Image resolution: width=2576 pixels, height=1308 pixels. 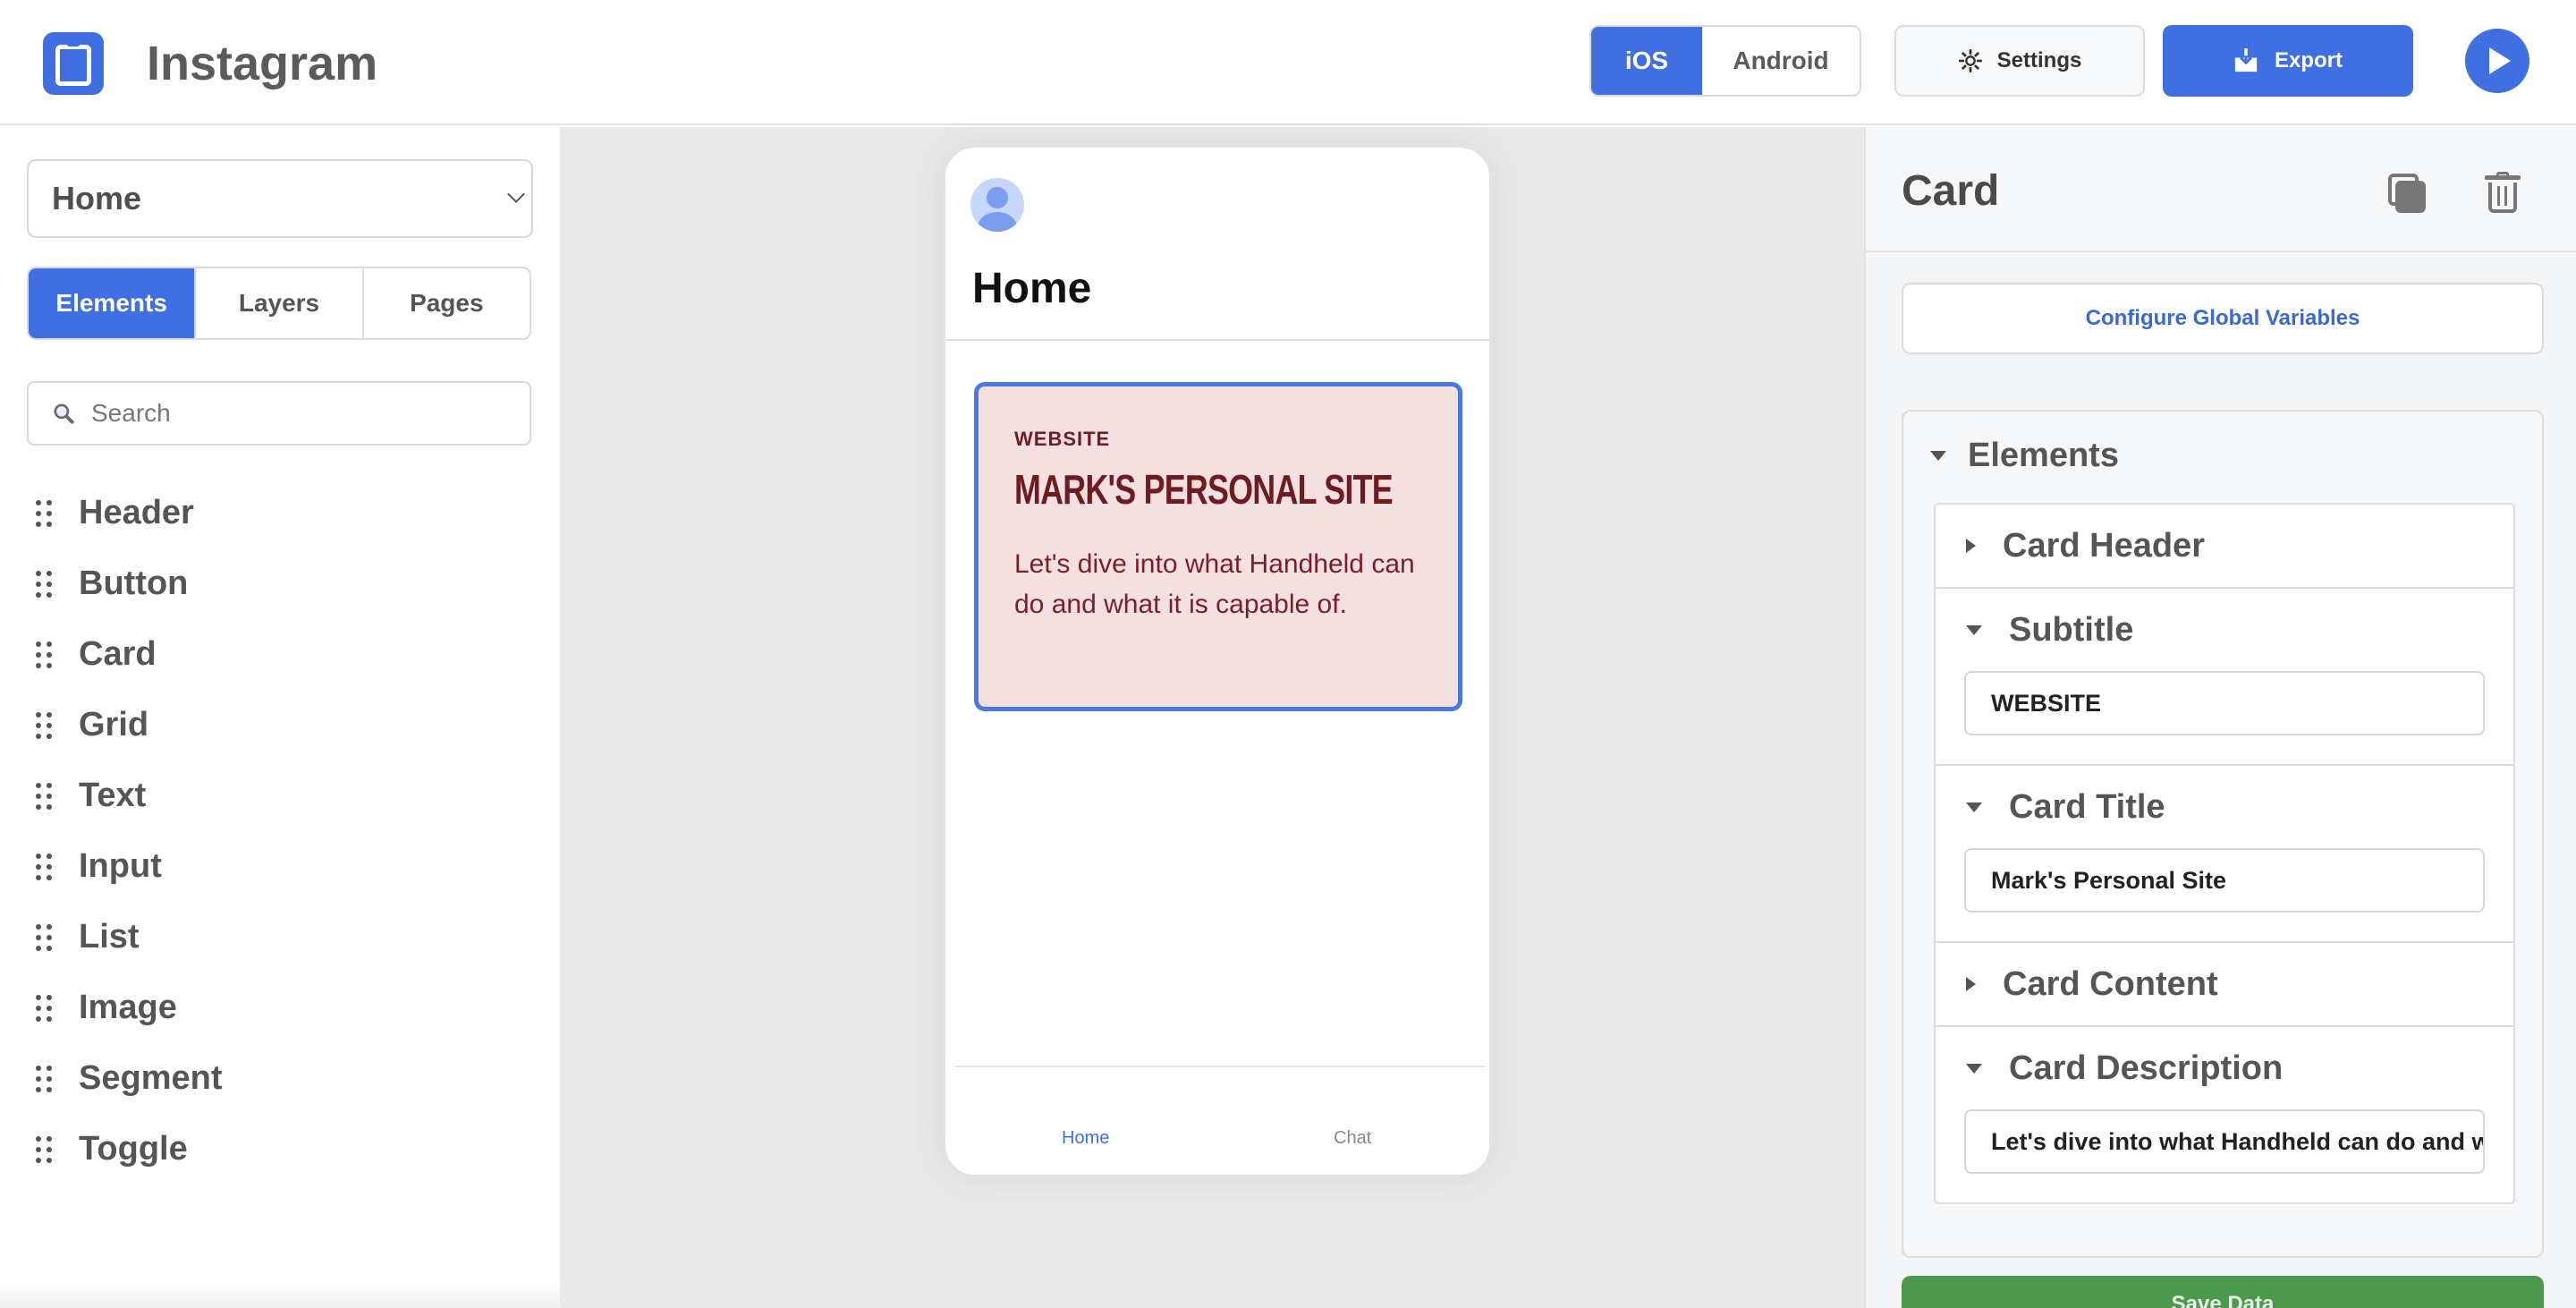 I want to click on section-card-description: Card Description, so click(x=2224, y=1113).